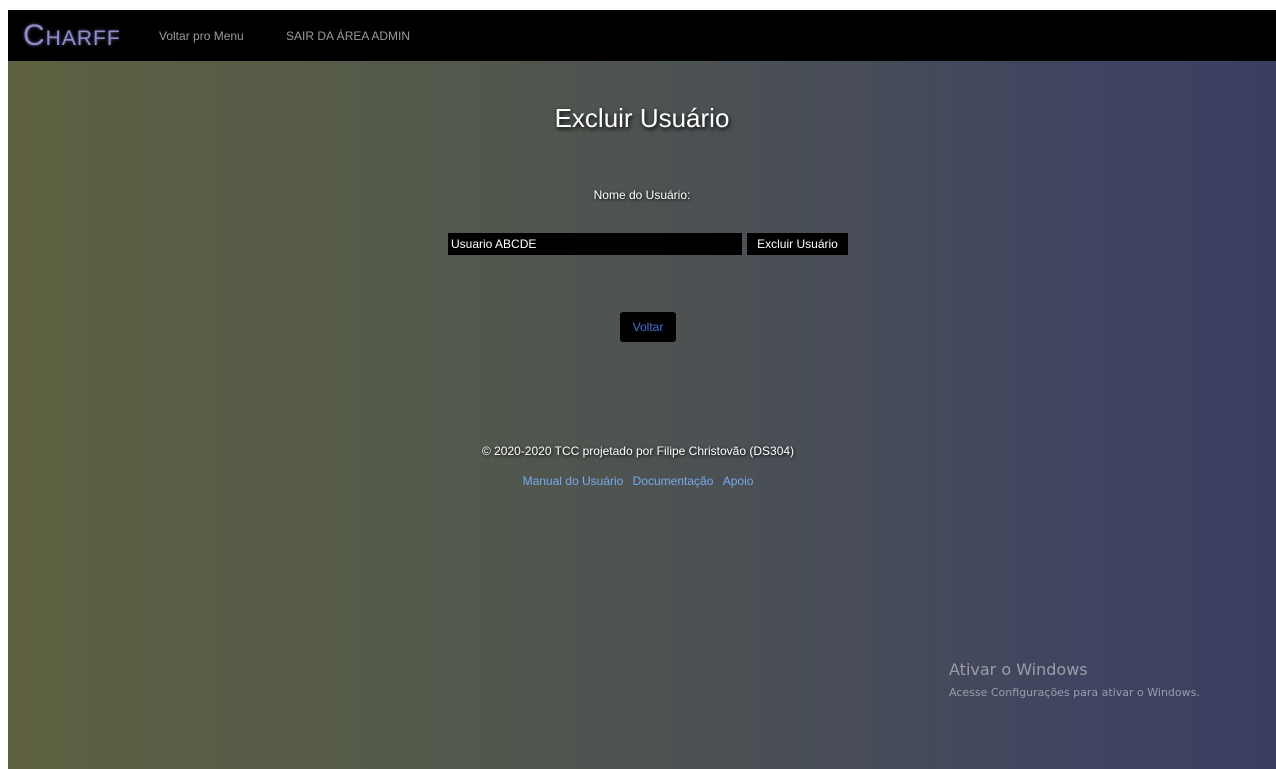  I want to click on support-link: Apoio, so click(738, 481).